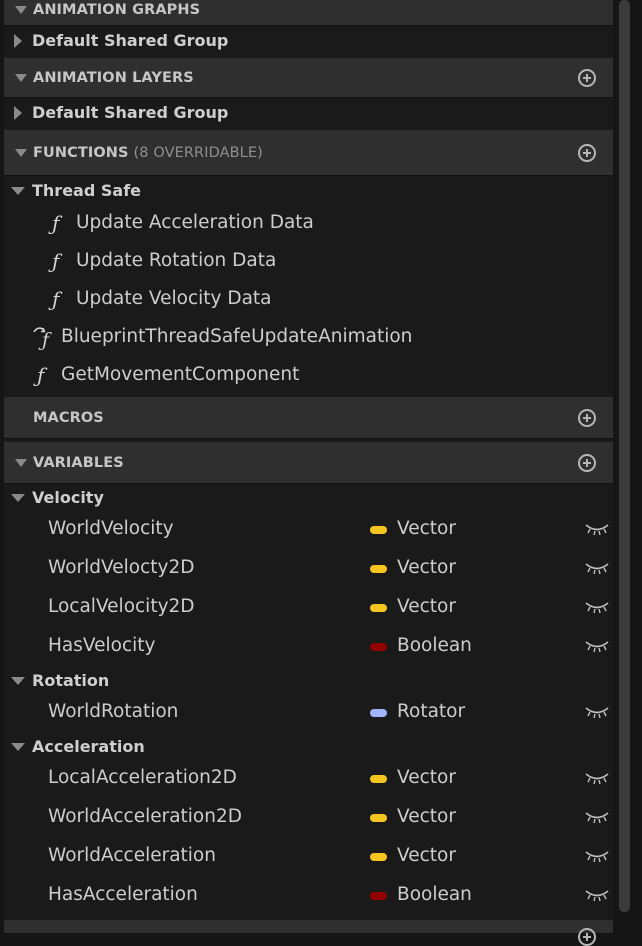 The width and height of the screenshot is (642, 946). What do you see at coordinates (587, 463) in the screenshot?
I see `add-variable-button` at bounding box center [587, 463].